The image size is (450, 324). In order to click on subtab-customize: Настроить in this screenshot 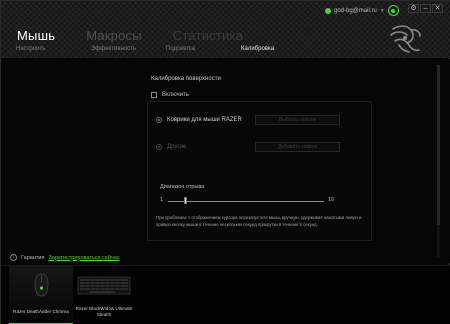, I will do `click(53, 49)`.